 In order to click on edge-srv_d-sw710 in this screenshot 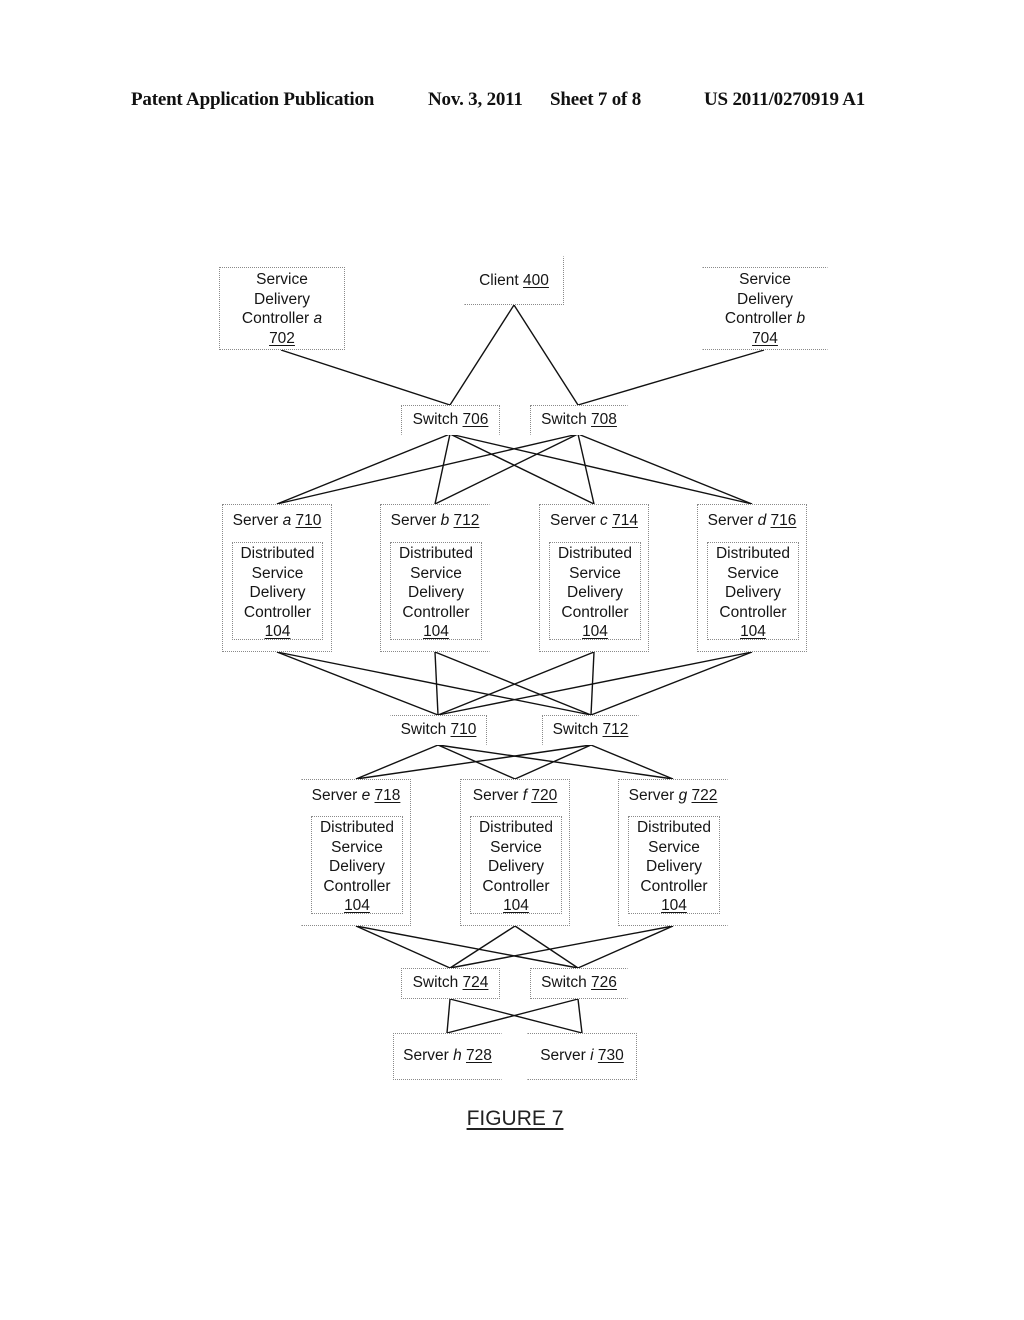, I will do `click(595, 683)`.